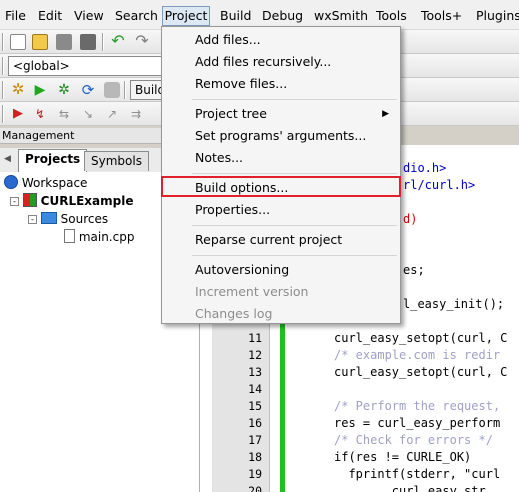 Image resolution: width=519 pixels, height=492 pixels. I want to click on code-line: if(res != CURLE_OK), so click(403, 457).